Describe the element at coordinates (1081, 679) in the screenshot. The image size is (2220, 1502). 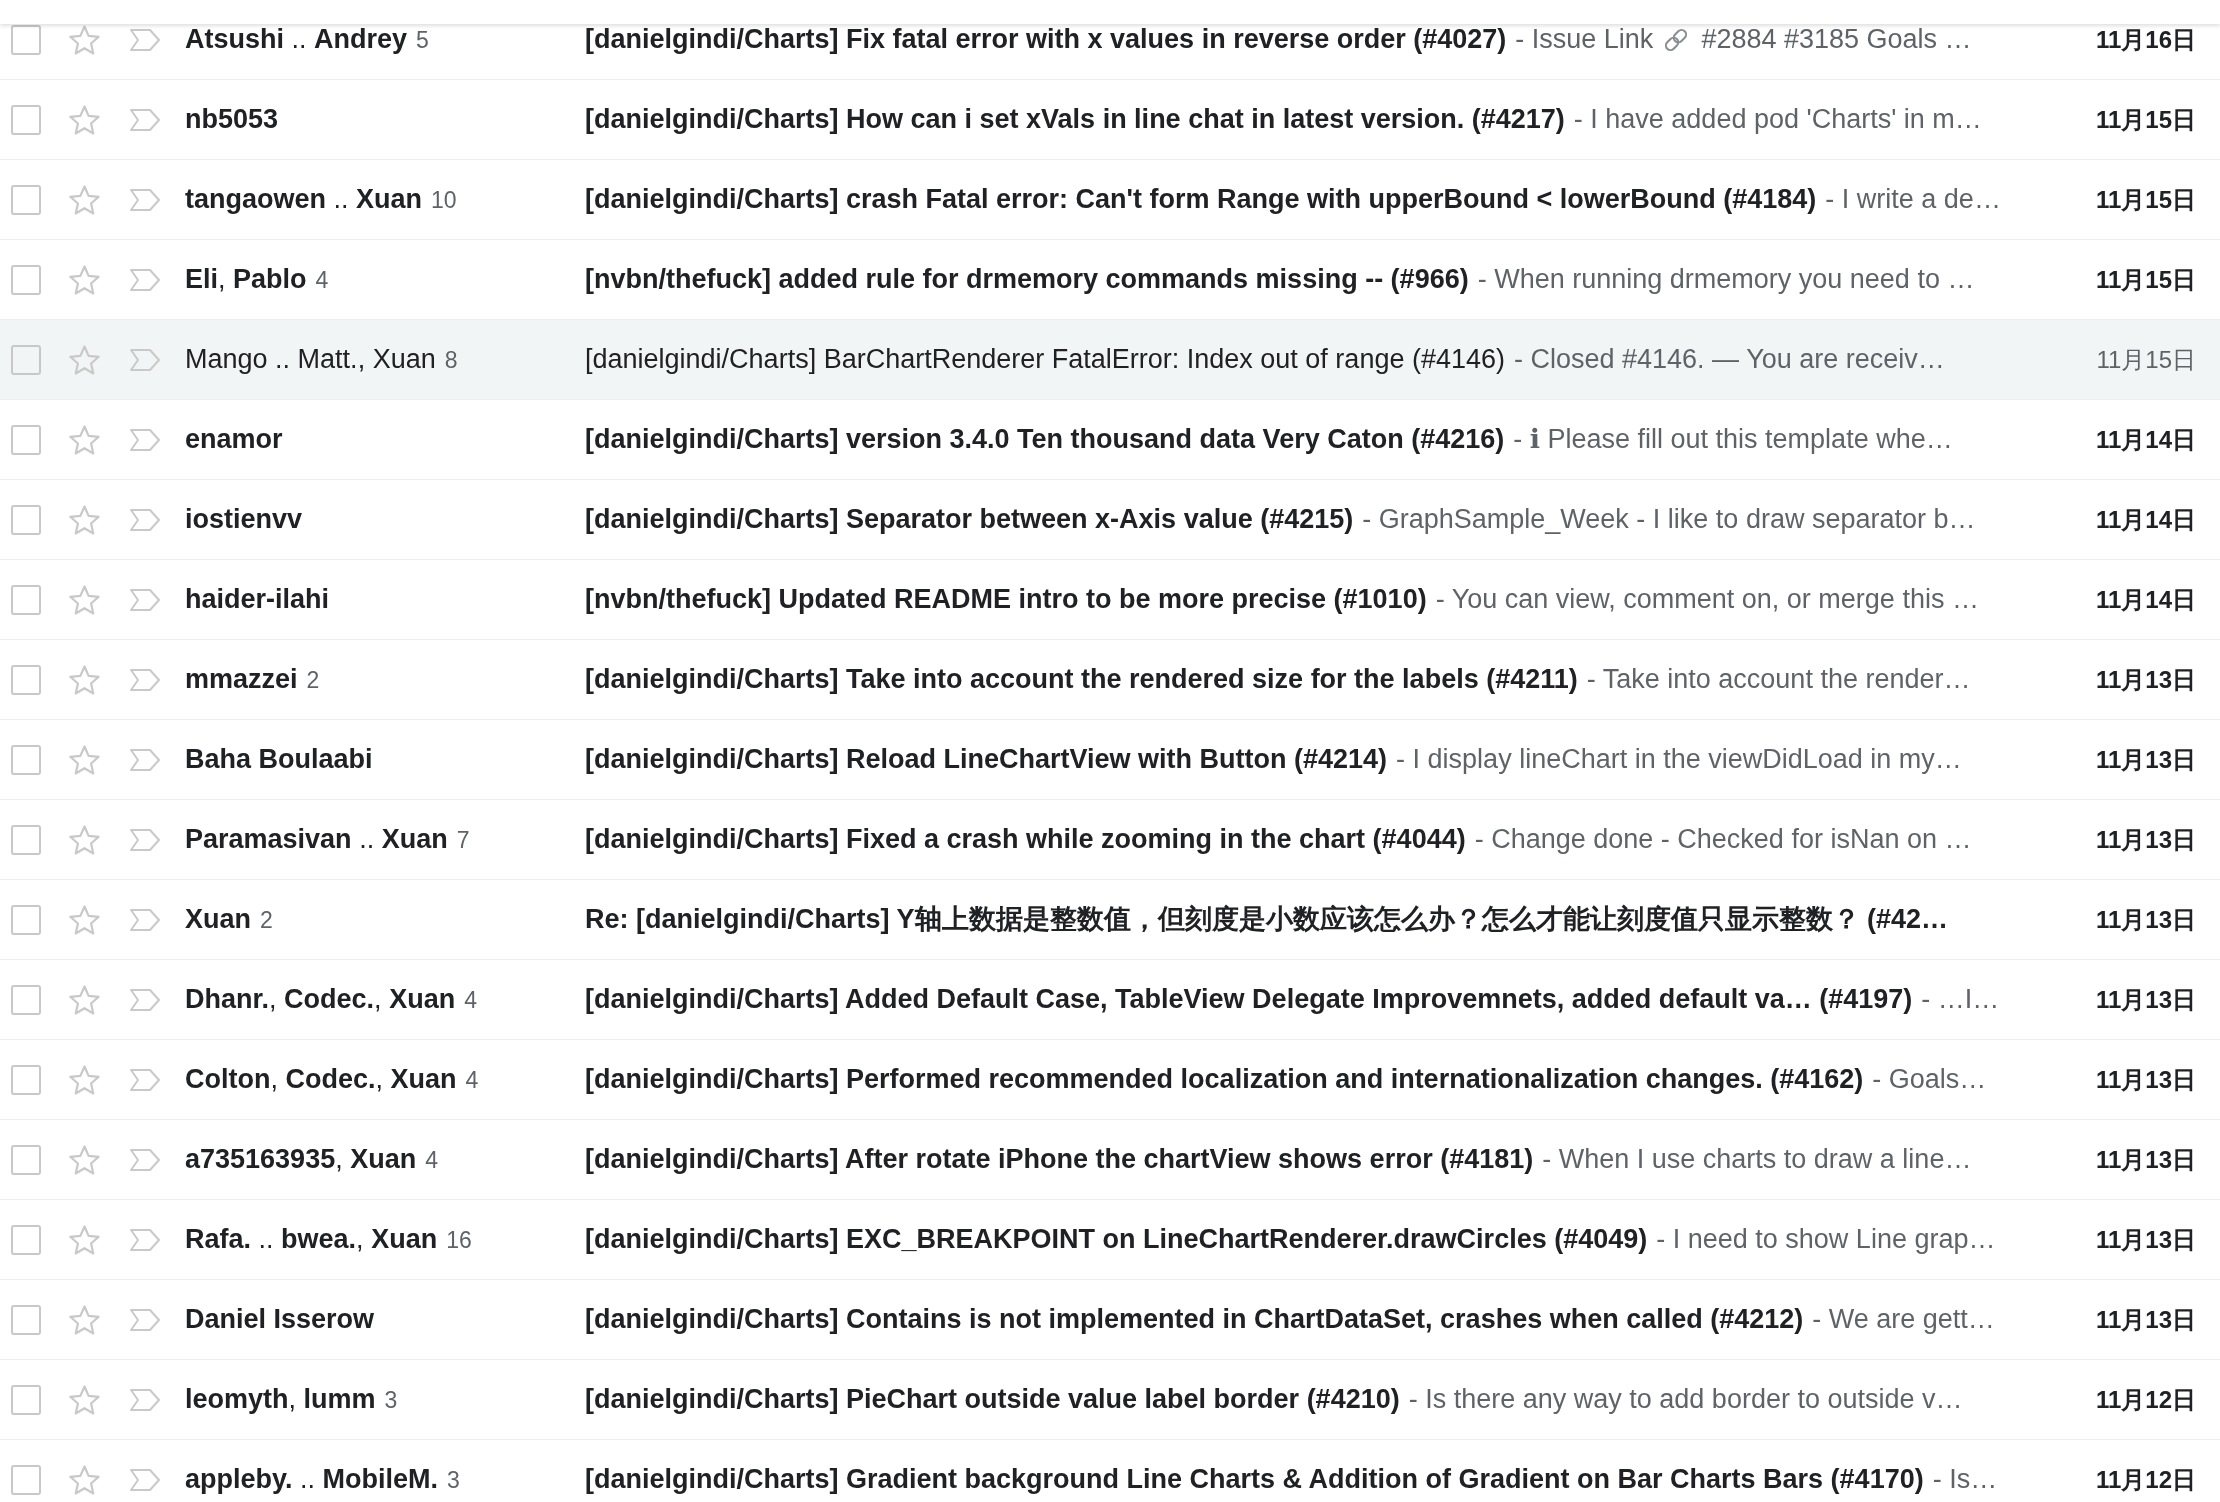
I see `email-subject: [danielgindi/Charts] Take into account the rendered size for the labels (#4211)` at that location.